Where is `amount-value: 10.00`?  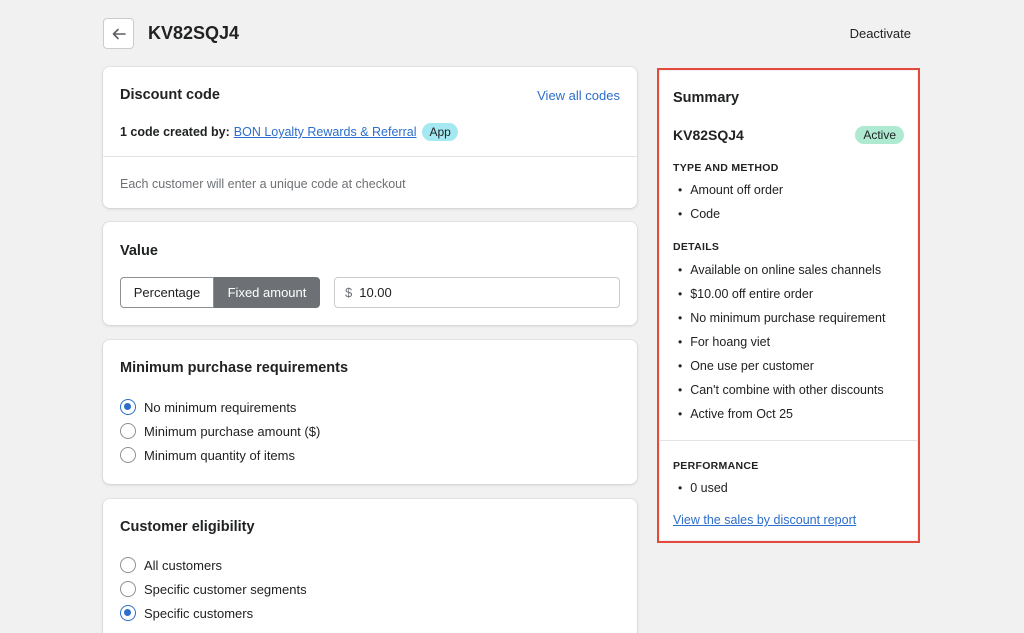 amount-value: 10.00 is located at coordinates (375, 292).